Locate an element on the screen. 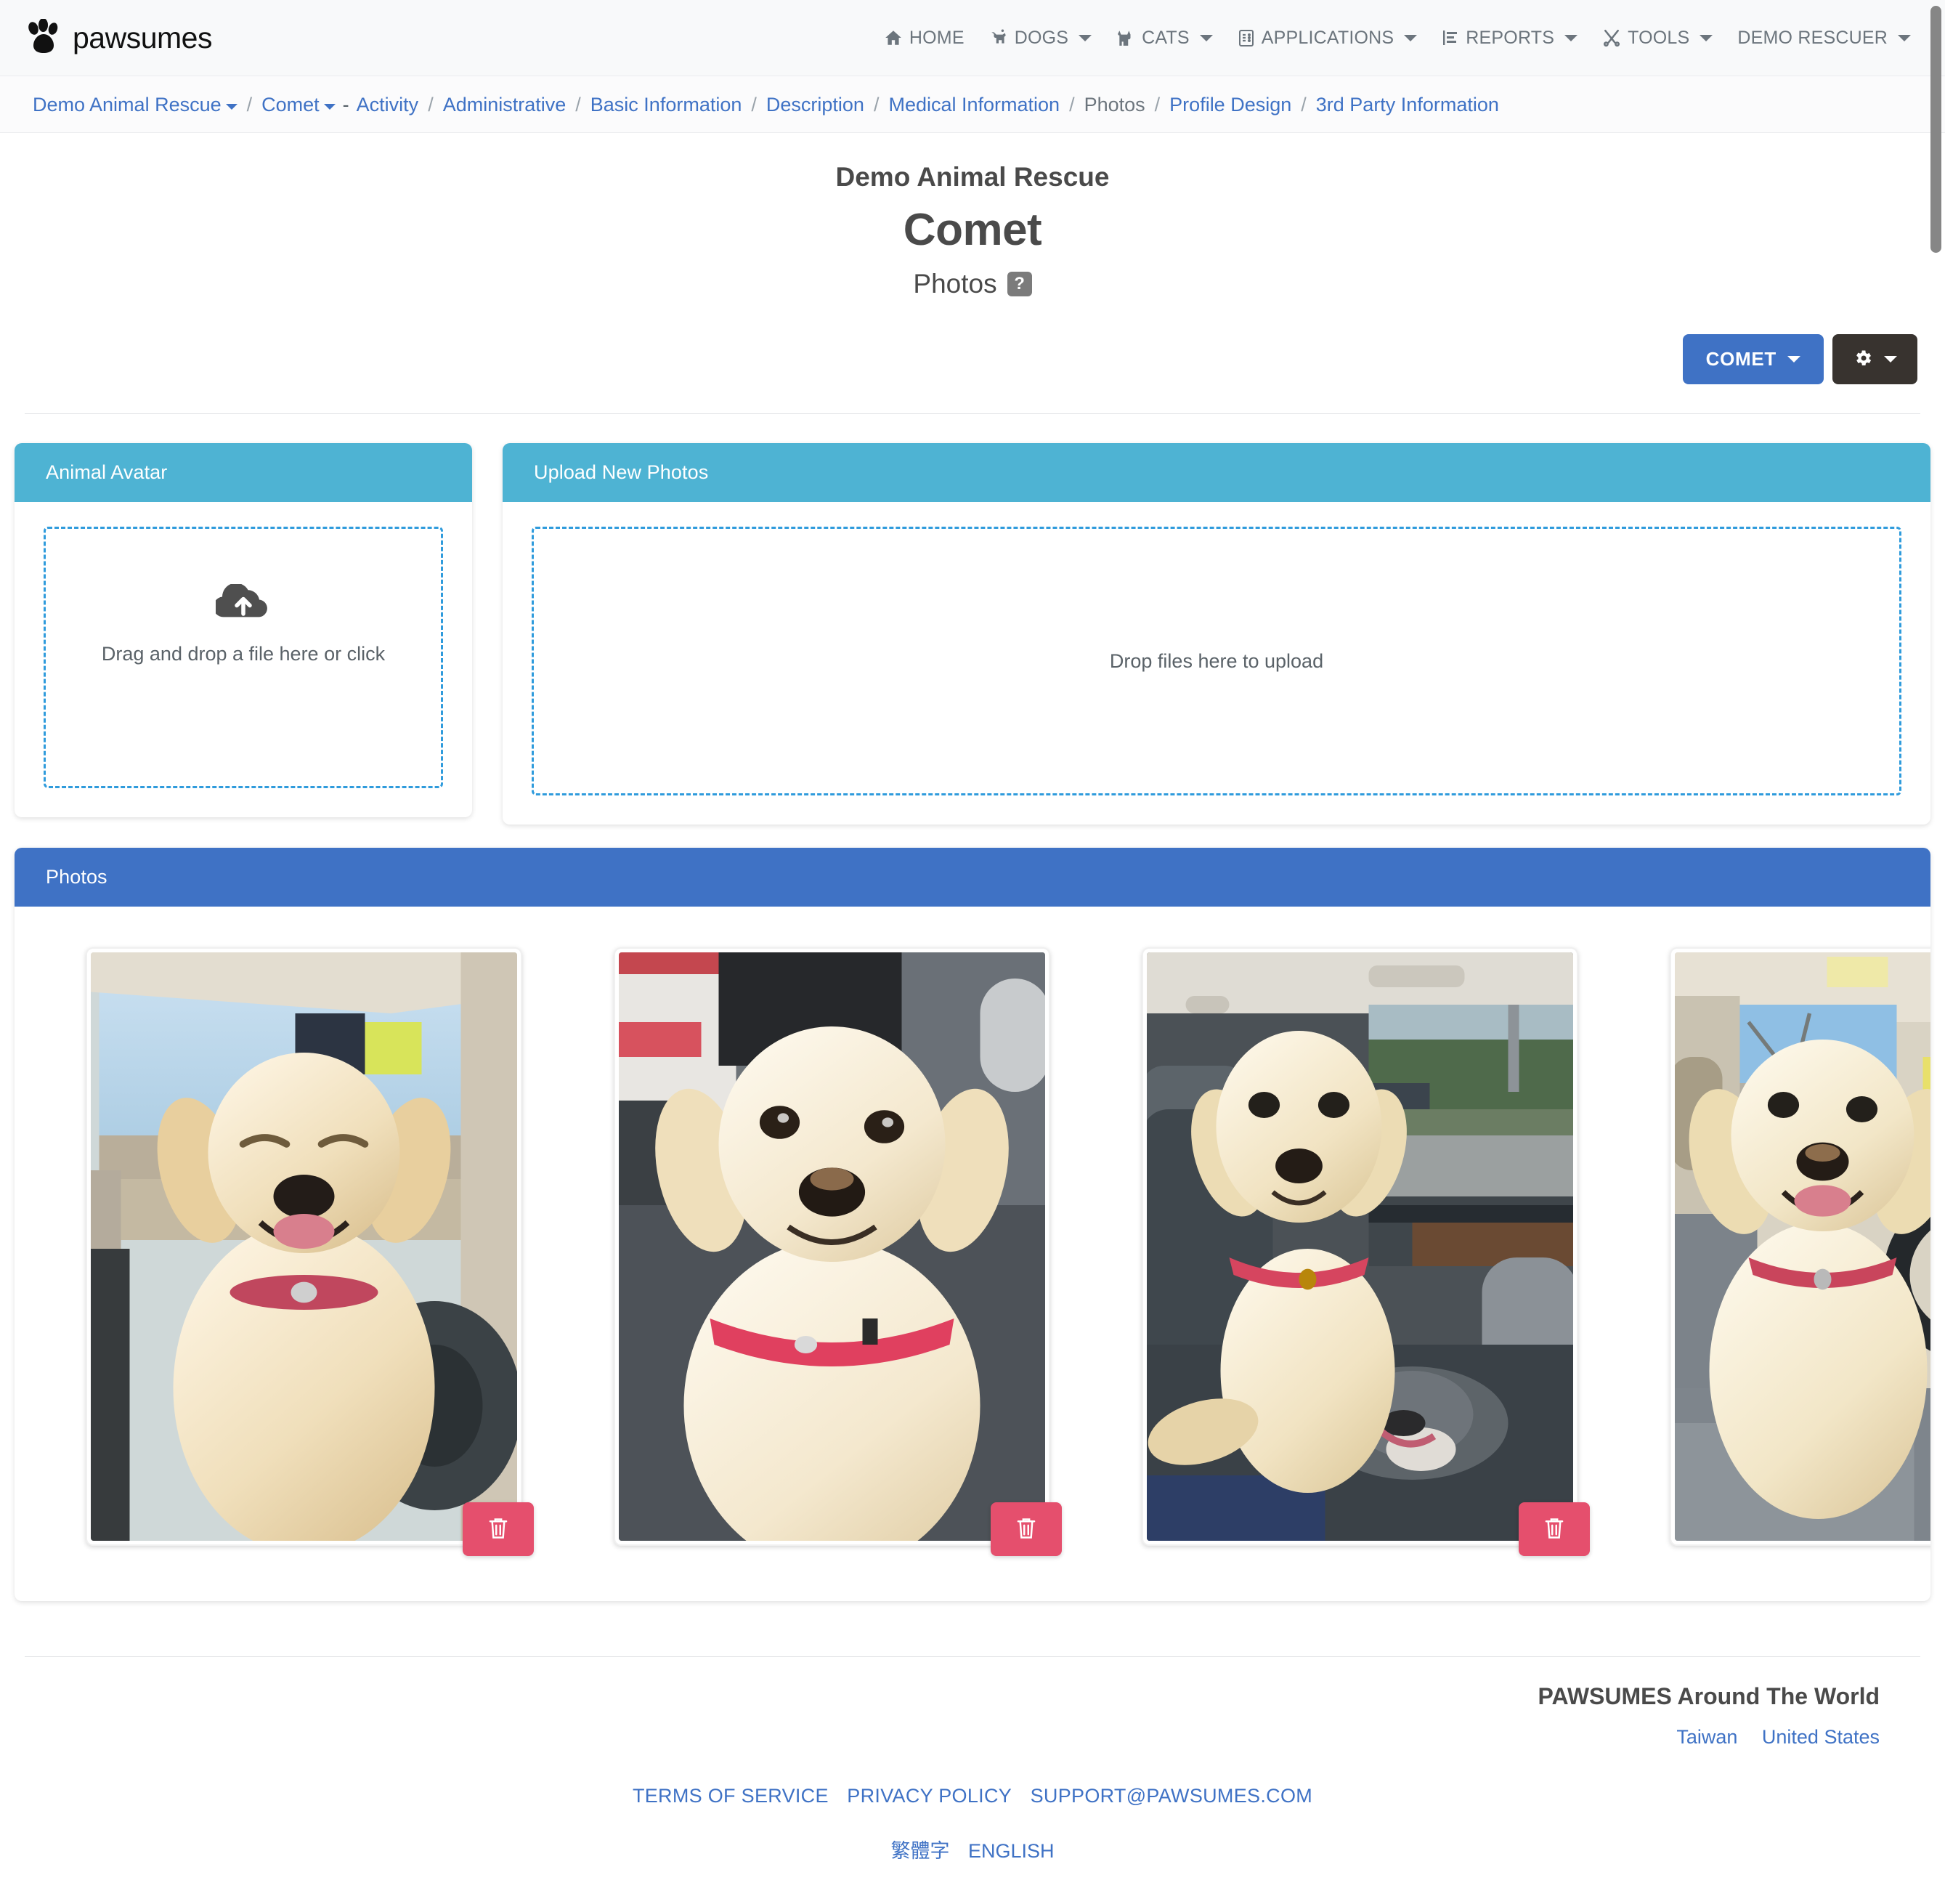 The width and height of the screenshot is (1945, 1904). breadcrumb-item-profile-design: Profile Design is located at coordinates (1230, 105).